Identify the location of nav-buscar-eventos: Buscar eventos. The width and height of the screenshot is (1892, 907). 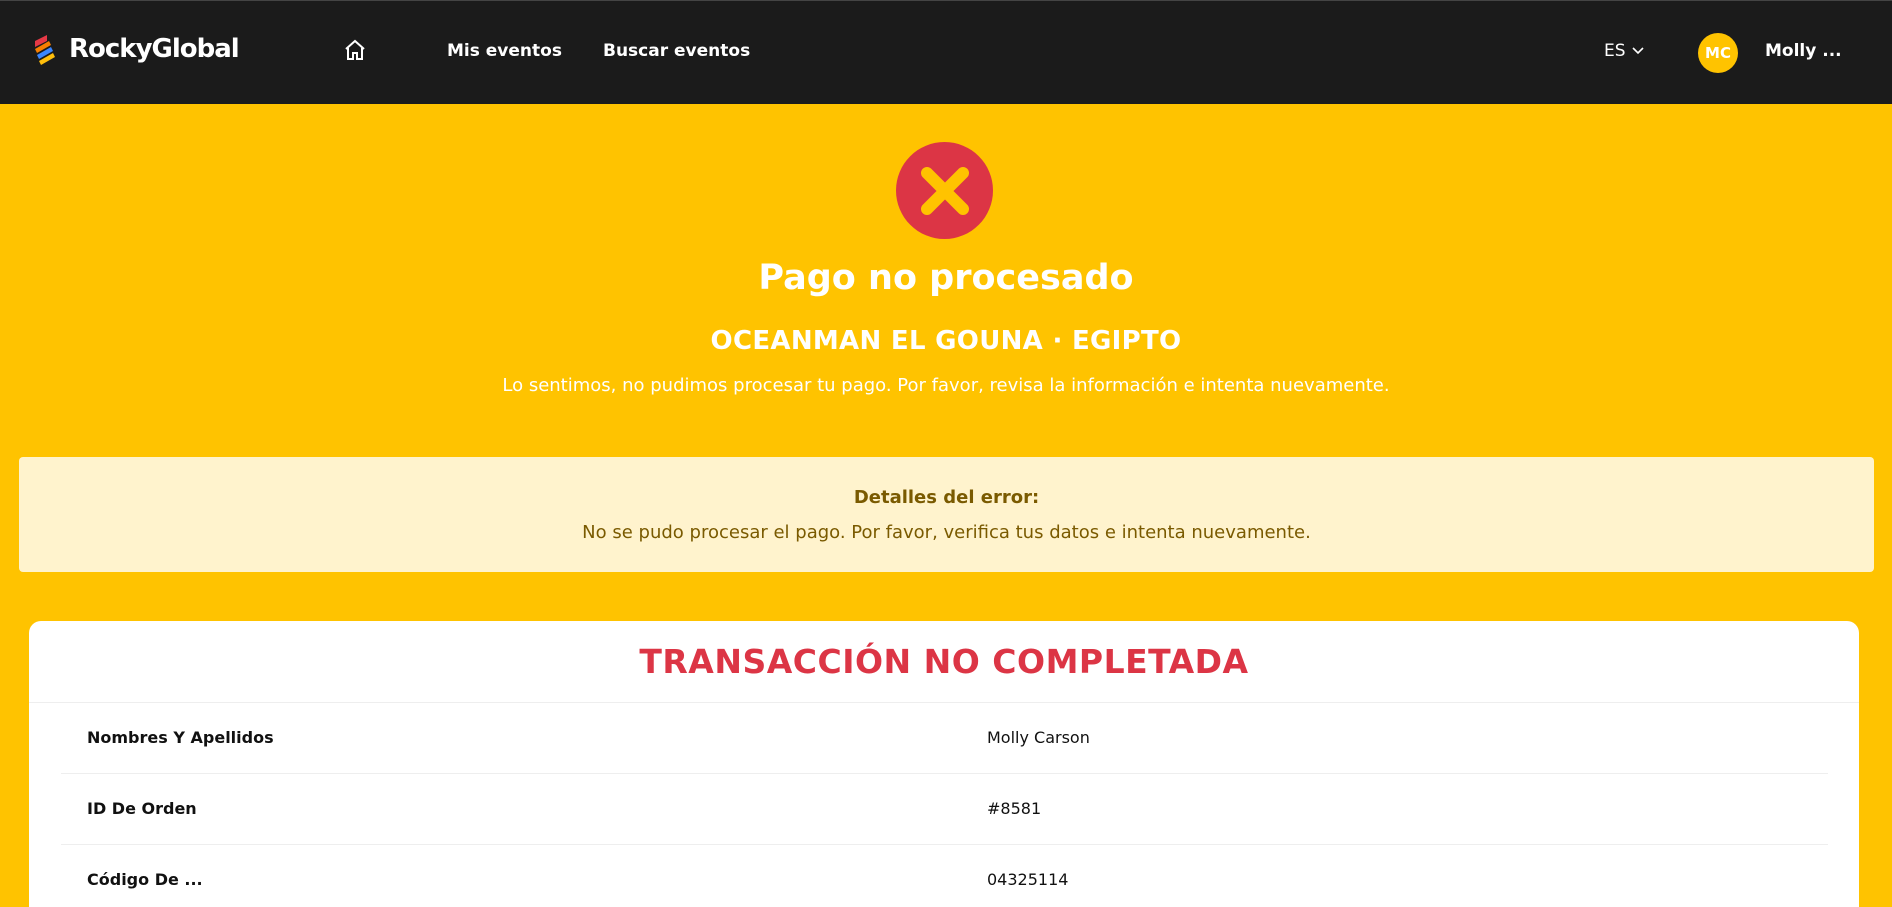
(676, 51).